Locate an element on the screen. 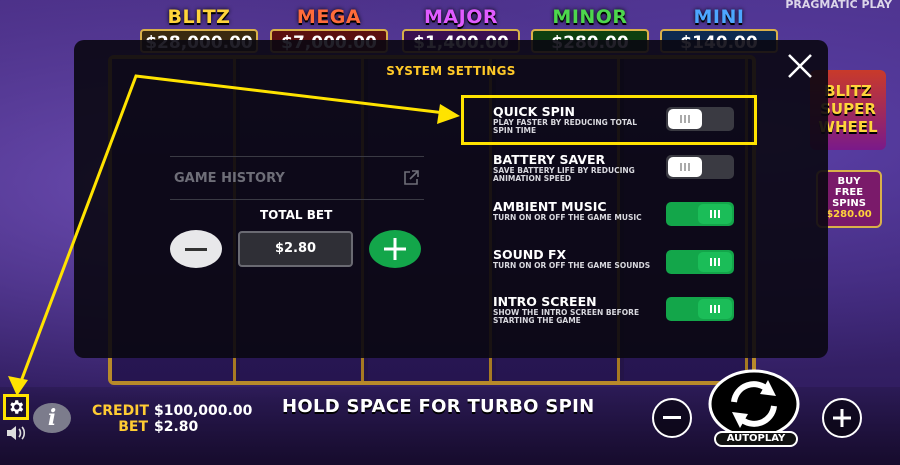 This screenshot has height=465, width=900. jackpot-name: BLITZ is located at coordinates (199, 17).